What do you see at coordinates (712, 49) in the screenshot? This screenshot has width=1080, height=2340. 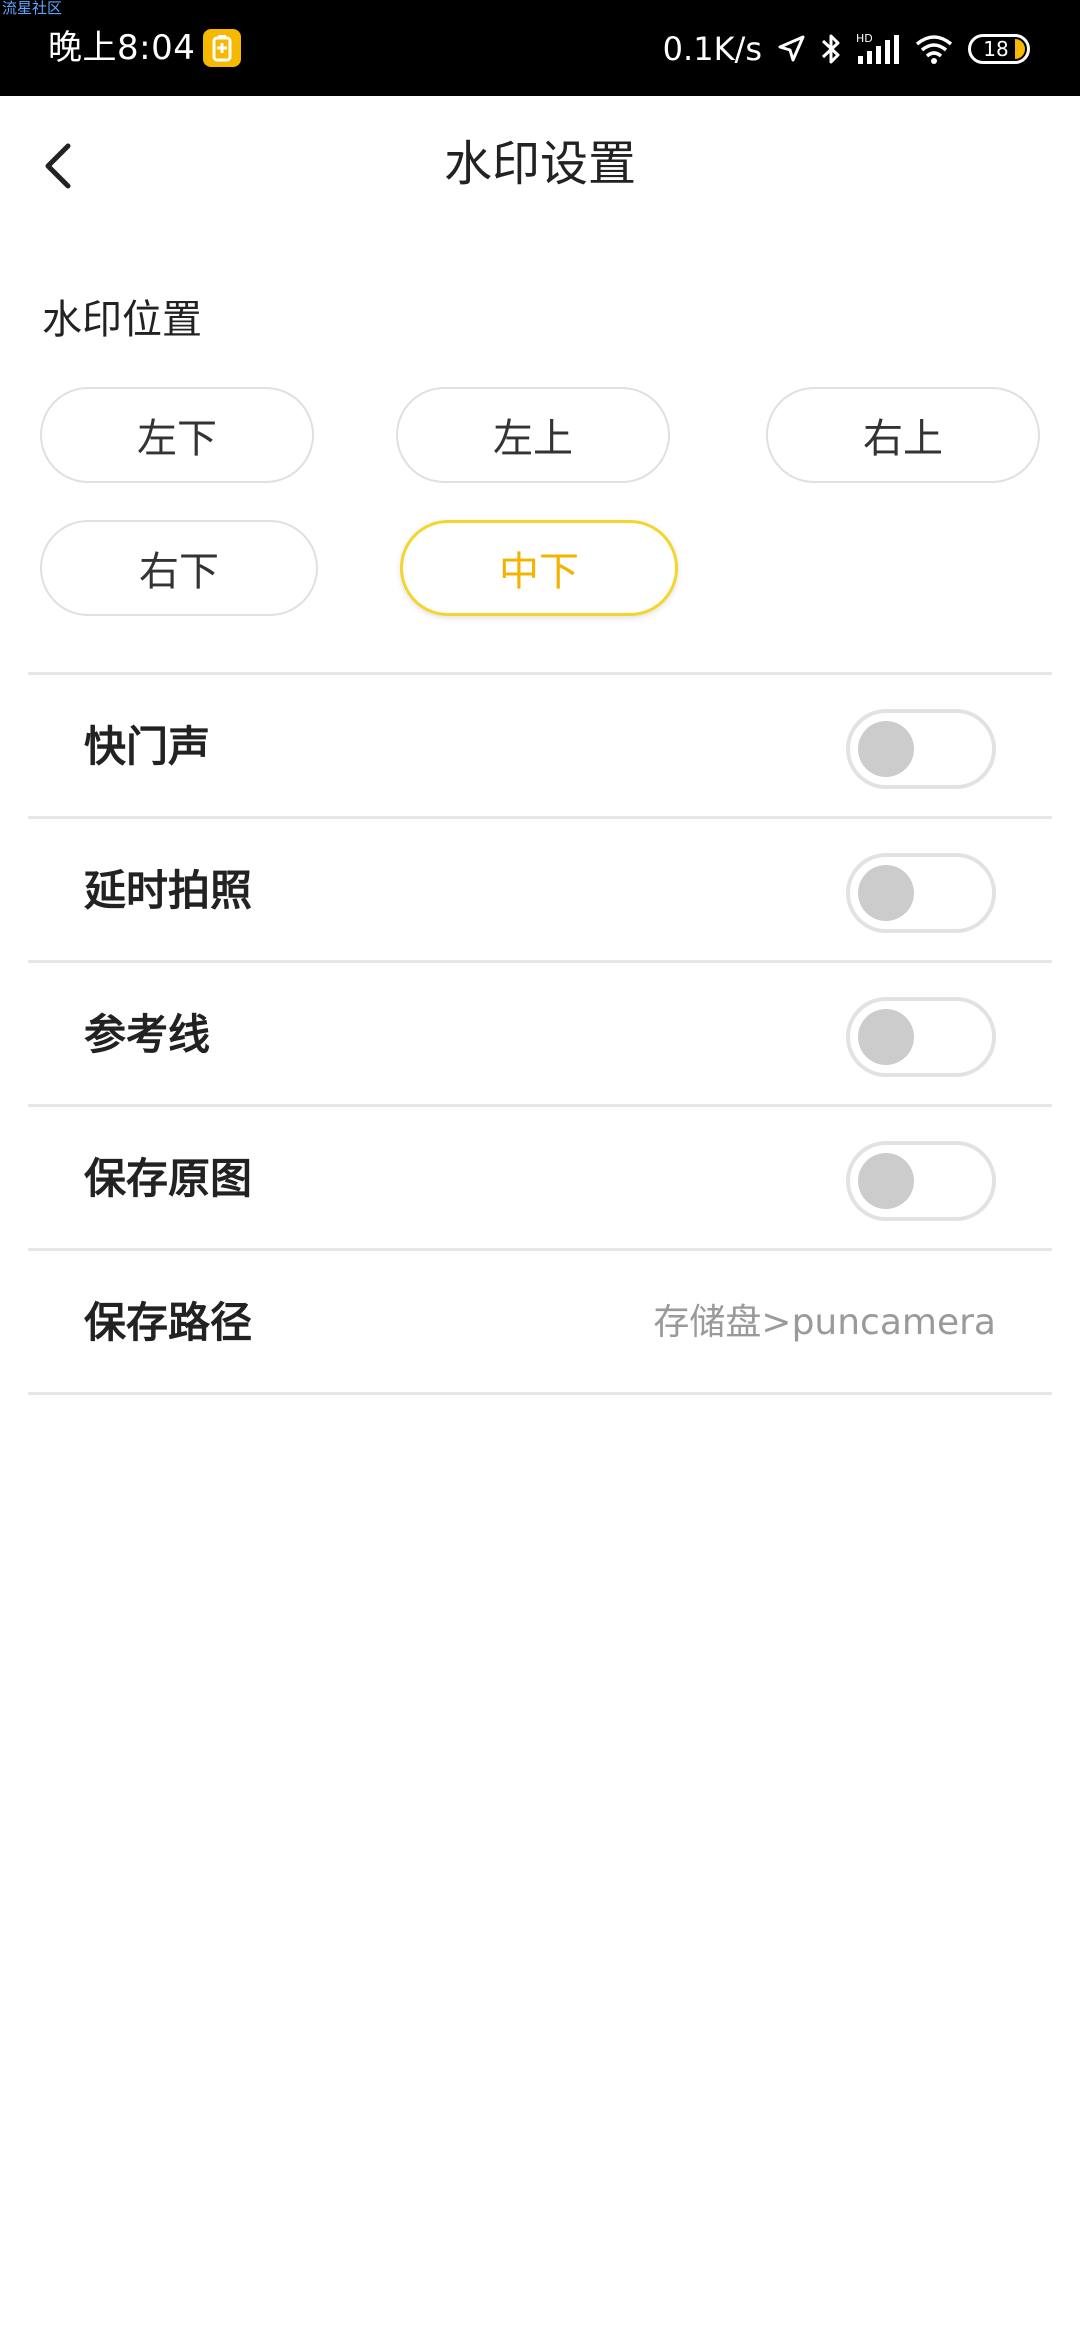 I see `network-speed: 0.1K/s` at bounding box center [712, 49].